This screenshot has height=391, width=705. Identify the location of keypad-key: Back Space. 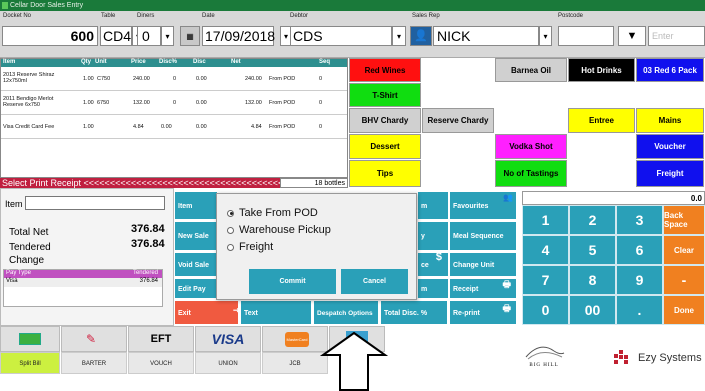
(684, 220).